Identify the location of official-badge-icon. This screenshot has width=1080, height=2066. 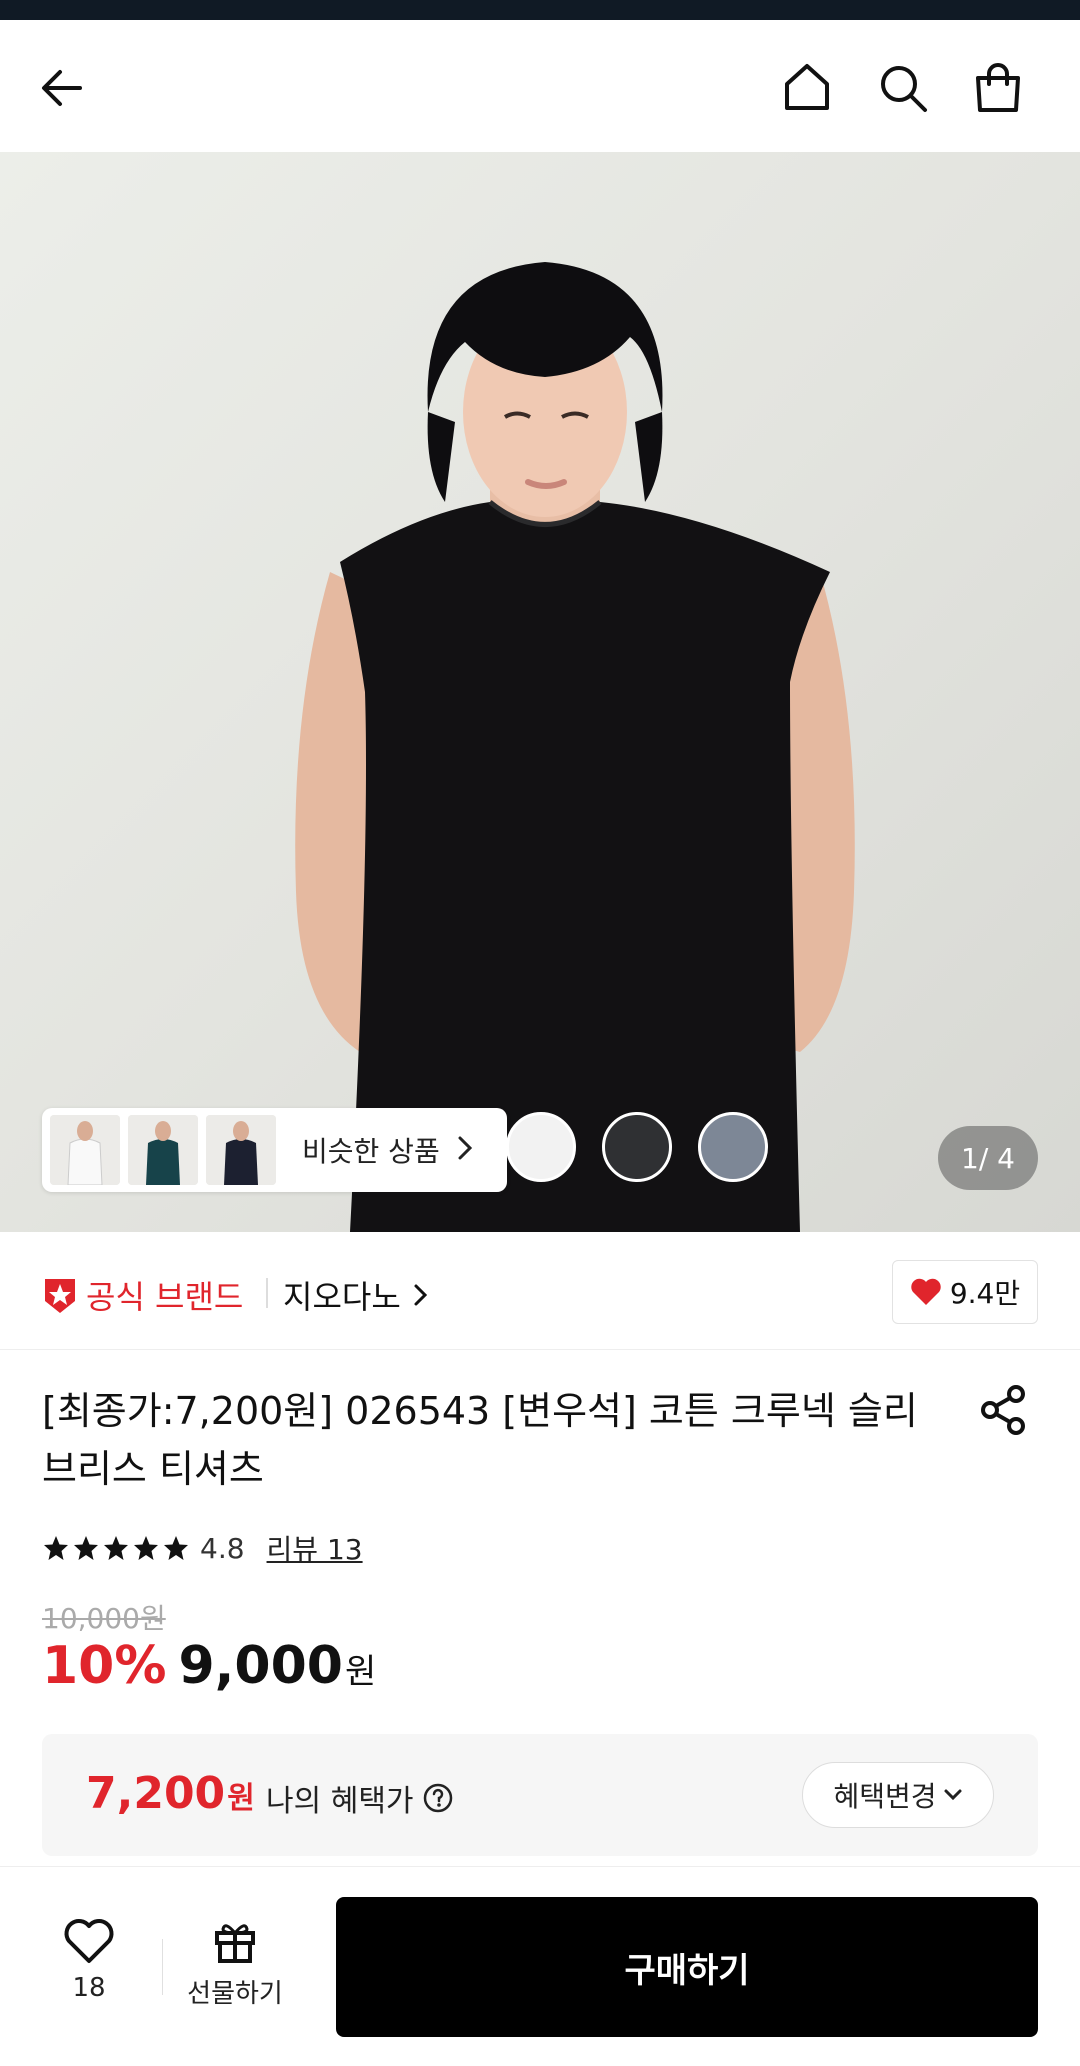
(60, 1296).